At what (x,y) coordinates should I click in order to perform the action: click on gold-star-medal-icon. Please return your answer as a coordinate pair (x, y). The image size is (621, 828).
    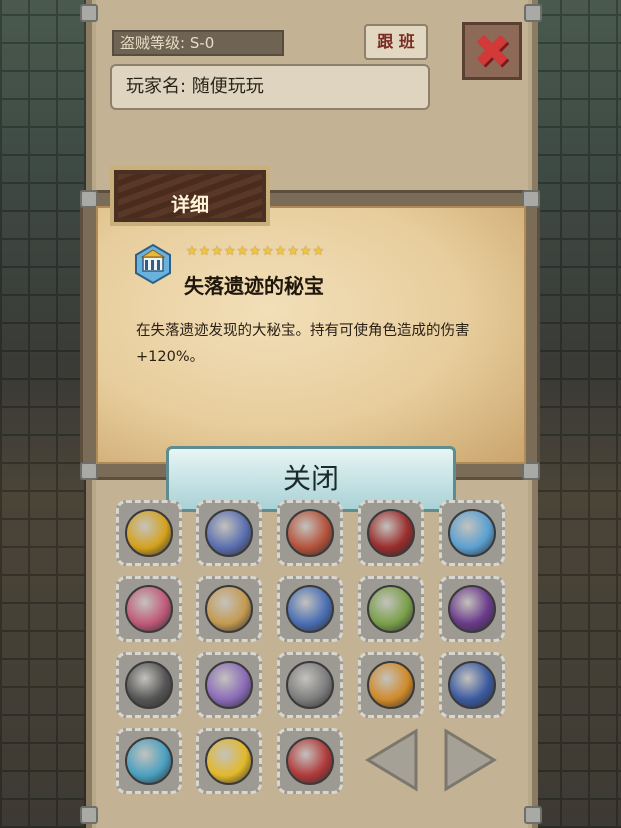
    Looking at the image, I should click on (149, 533).